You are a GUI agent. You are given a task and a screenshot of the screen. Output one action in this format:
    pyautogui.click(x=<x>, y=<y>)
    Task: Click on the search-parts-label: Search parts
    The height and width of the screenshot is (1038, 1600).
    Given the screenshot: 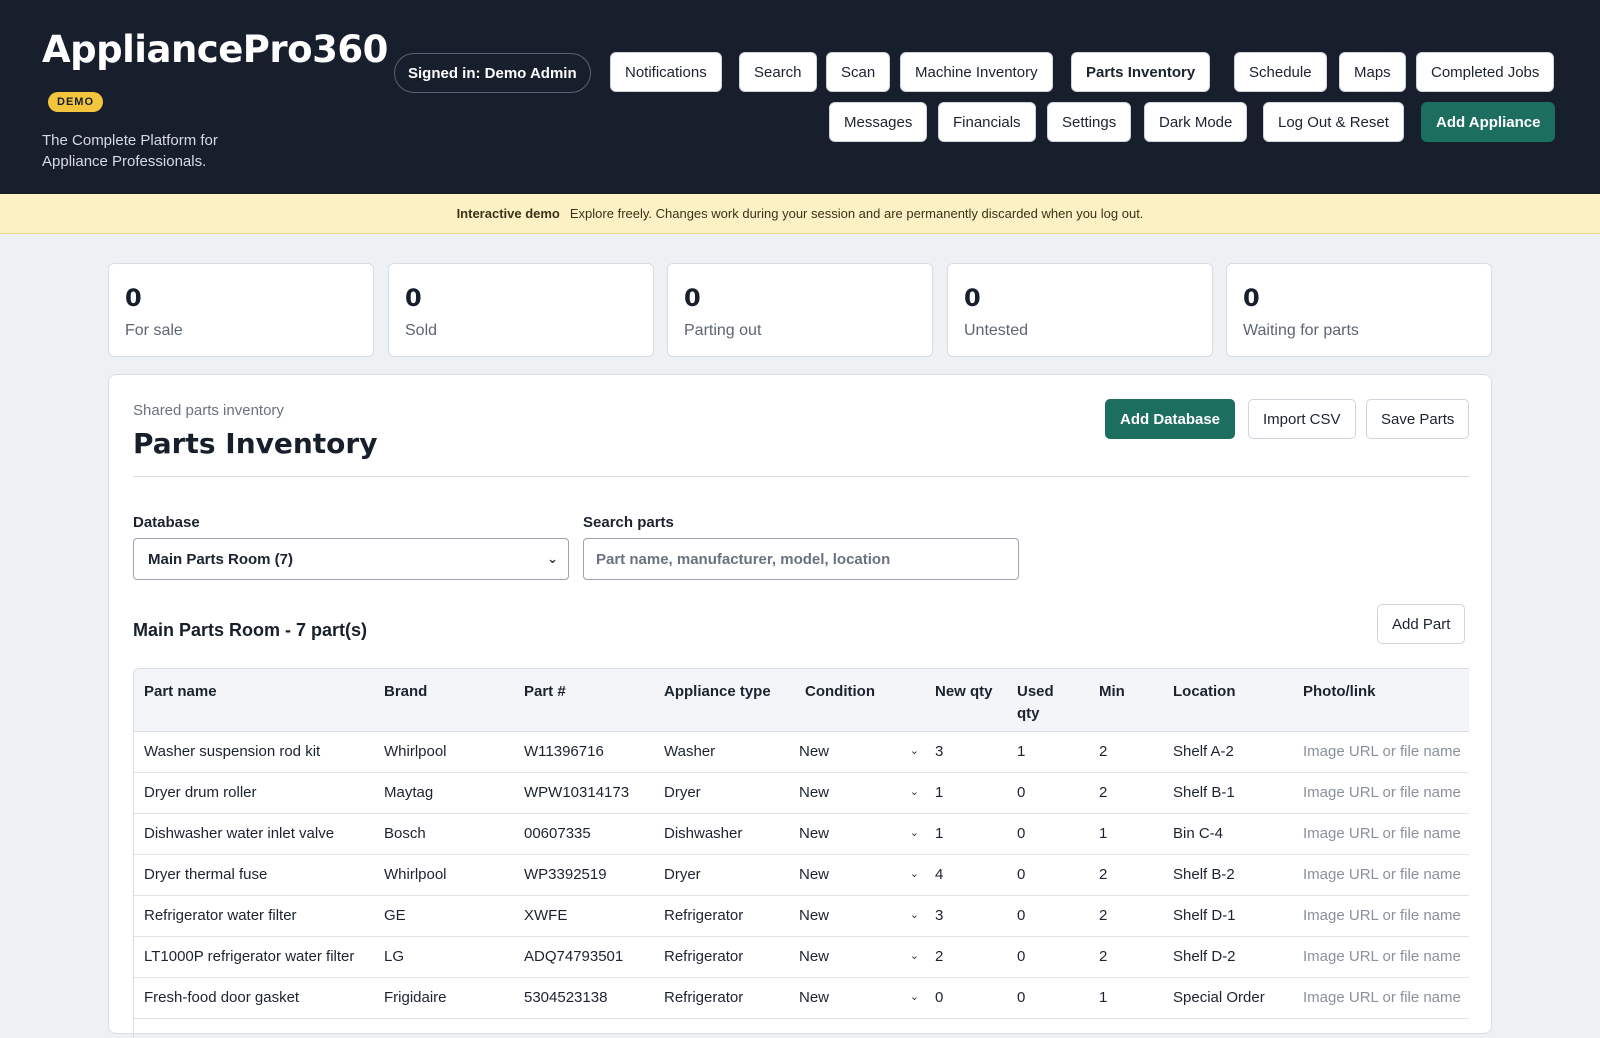 What is the action you would take?
    pyautogui.click(x=628, y=522)
    